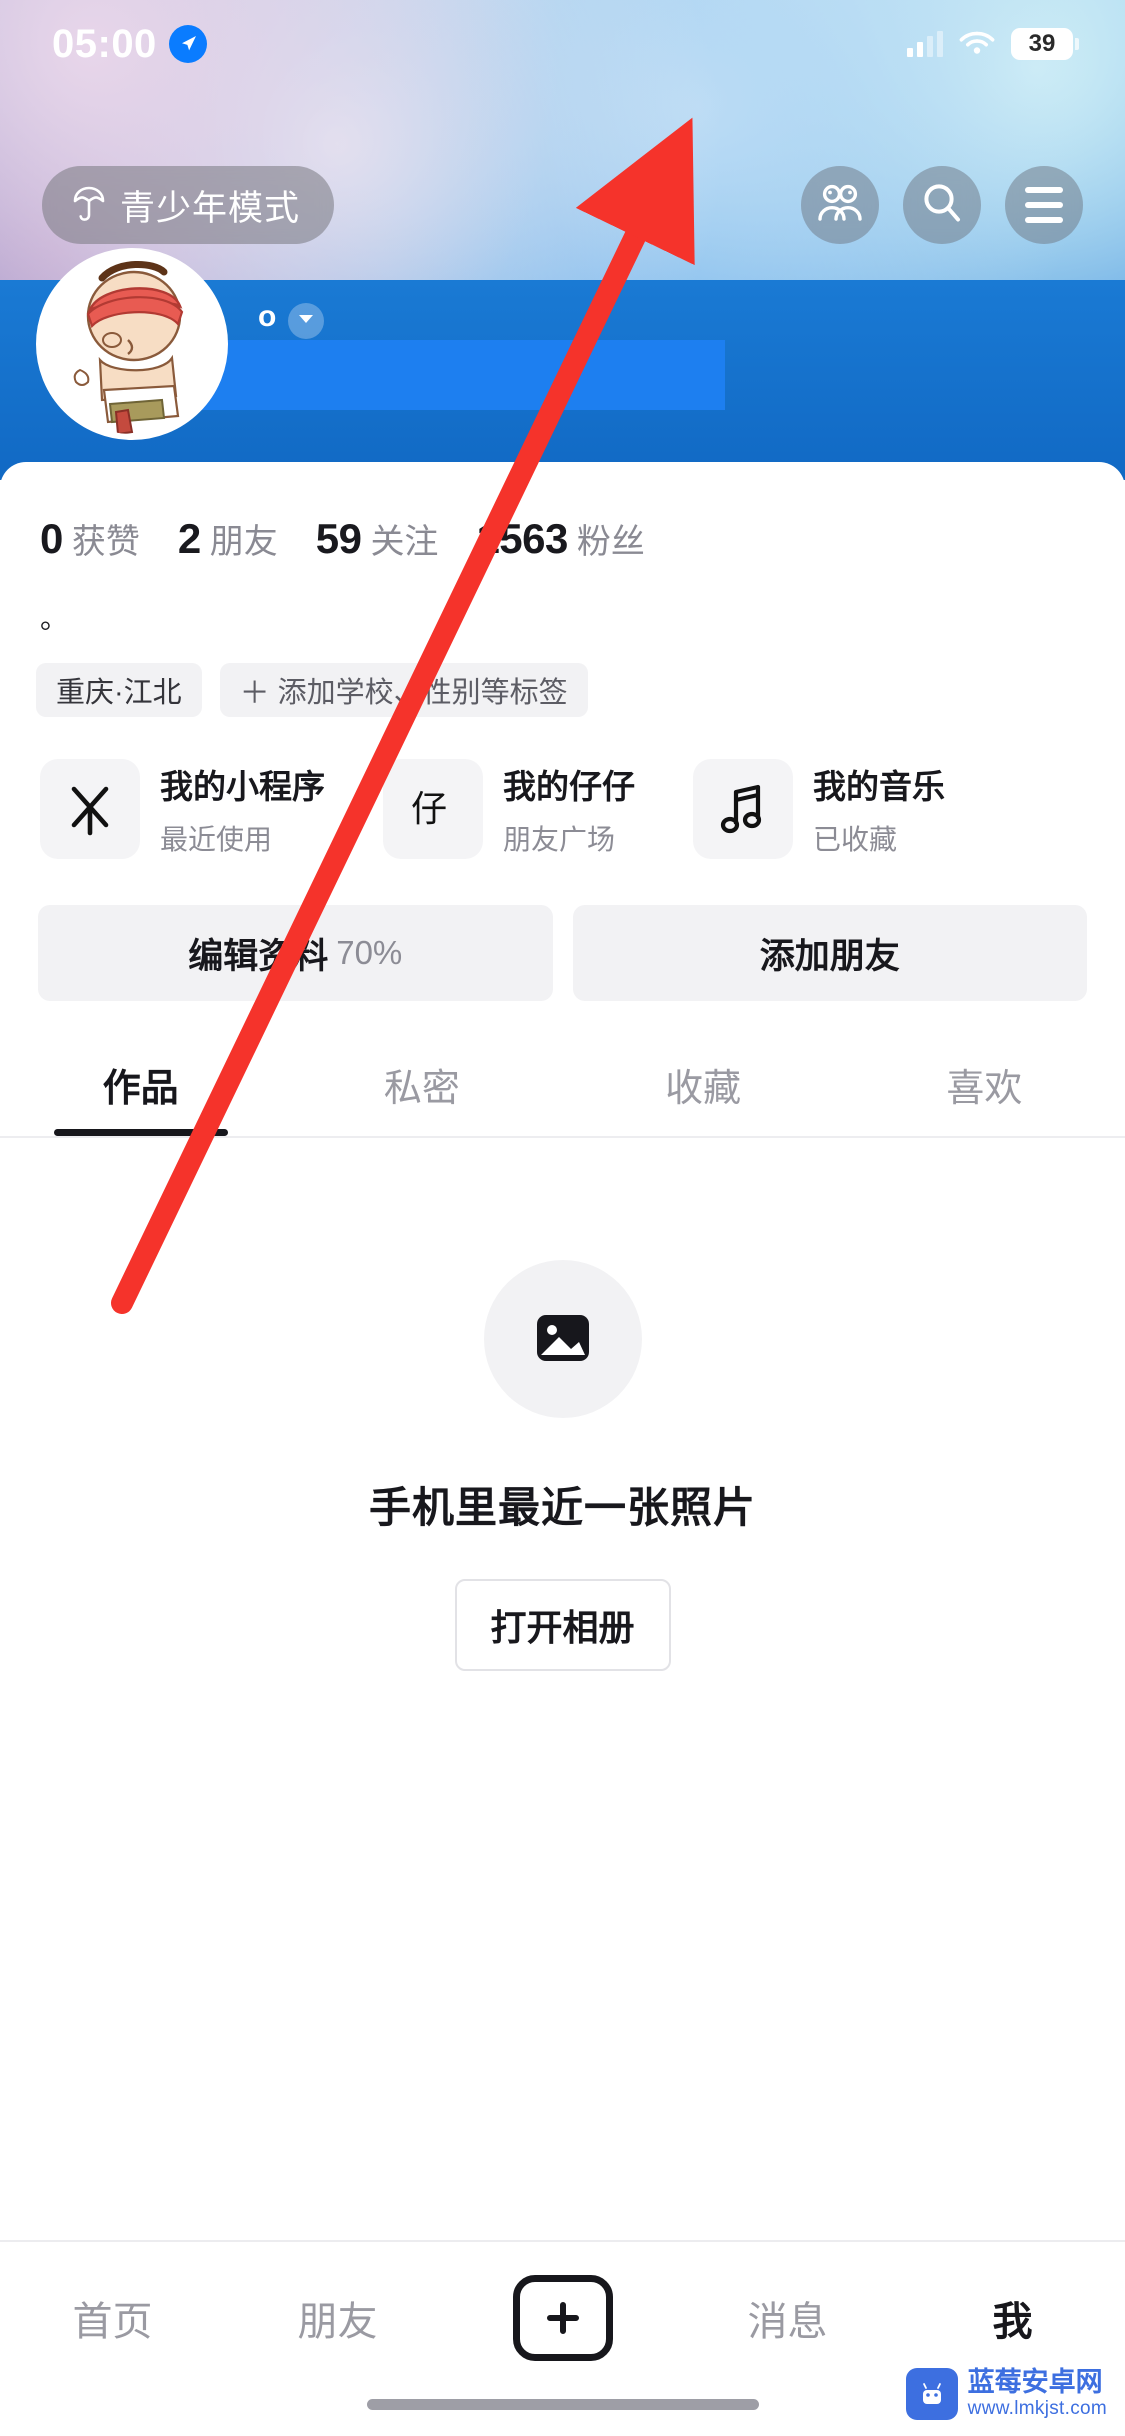  What do you see at coordinates (422, 693) in the screenshot?
I see `tag-add-info-label: 添加学校、性别等标签` at bounding box center [422, 693].